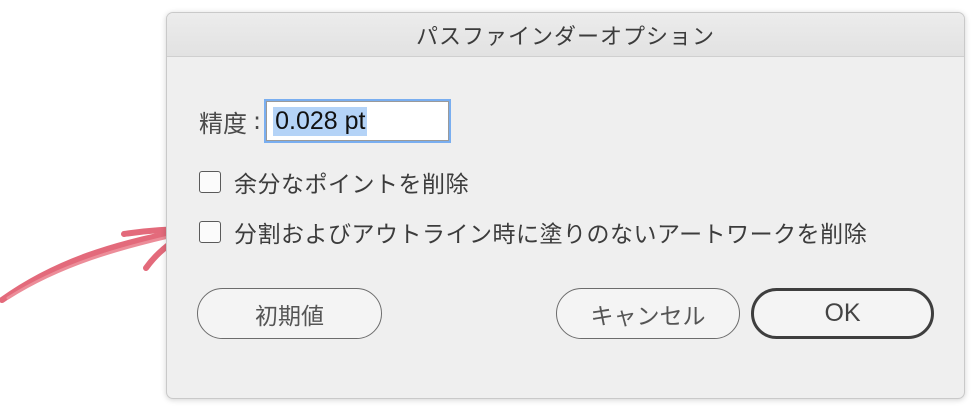  I want to click on precision-label: 精度, so click(223, 123).